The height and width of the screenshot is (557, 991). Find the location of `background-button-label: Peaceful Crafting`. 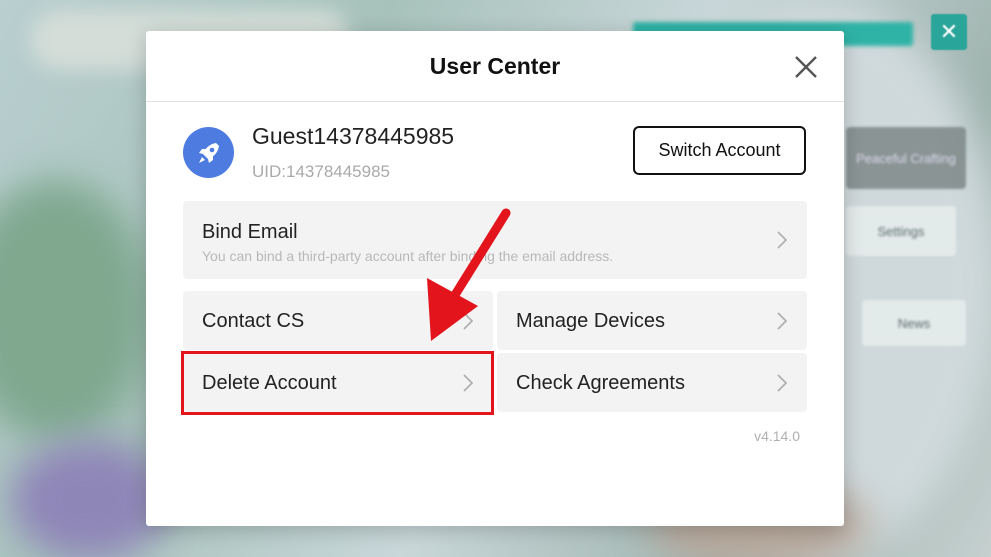

background-button-label: Peaceful Crafting is located at coordinates (906, 158).